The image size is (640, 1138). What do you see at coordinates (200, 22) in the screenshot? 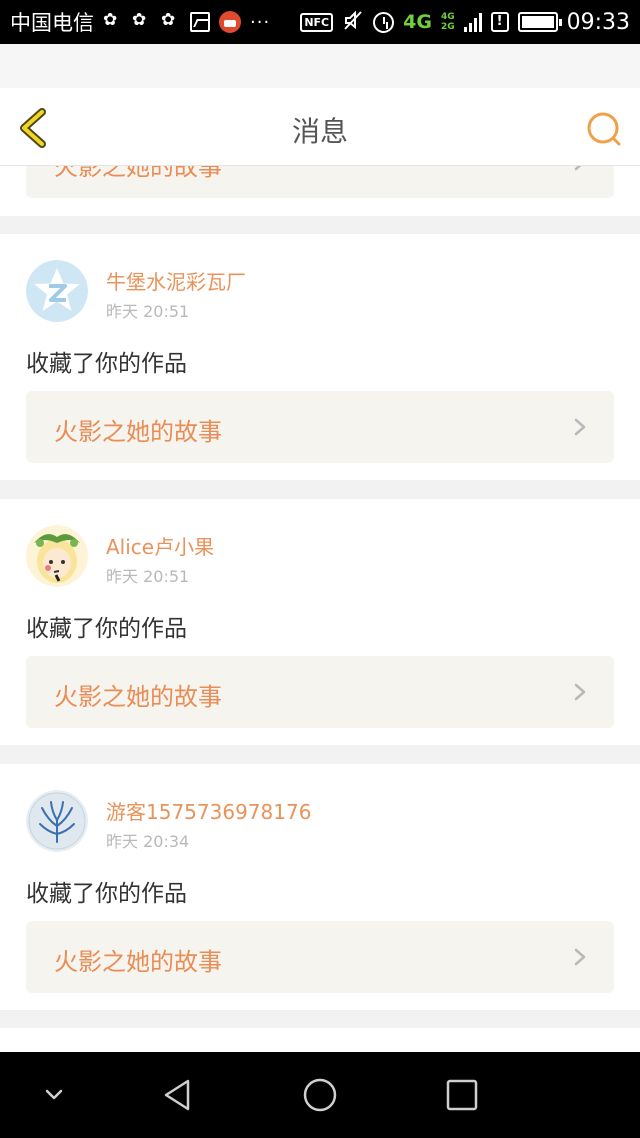
I see `image-icon` at bounding box center [200, 22].